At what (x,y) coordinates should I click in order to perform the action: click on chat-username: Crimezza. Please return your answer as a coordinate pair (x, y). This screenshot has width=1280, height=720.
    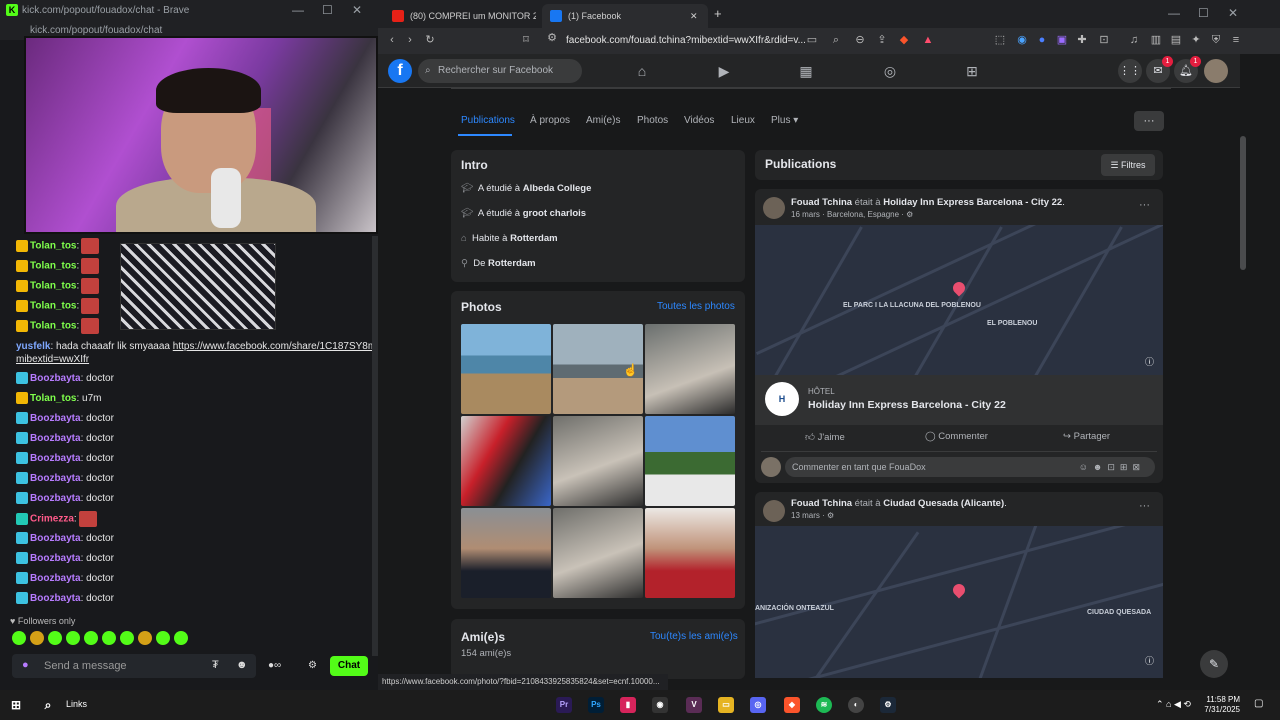
    Looking at the image, I should click on (52, 519).